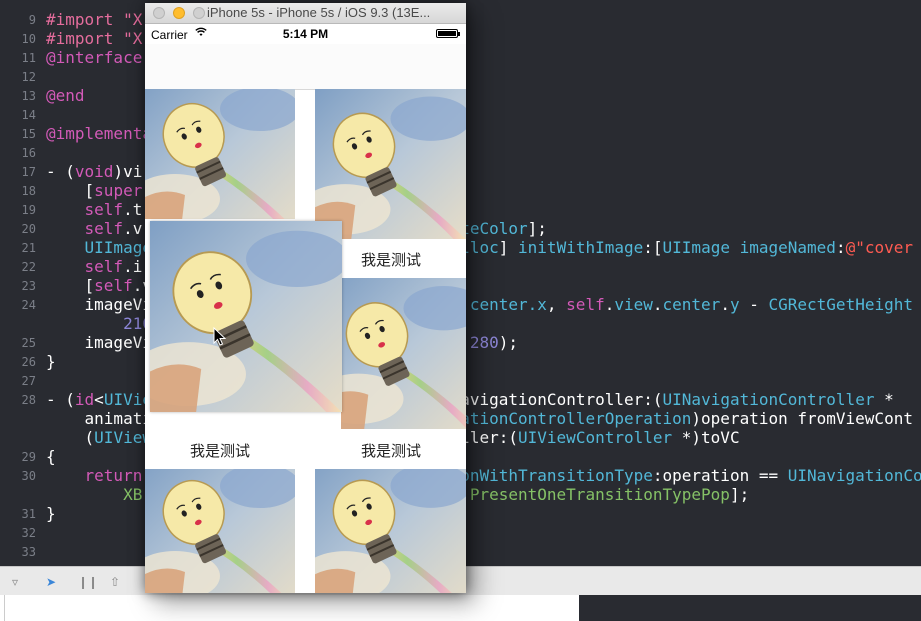 The image size is (921, 621). Describe the element at coordinates (88, 582) in the screenshot. I see `pause-icon: ❙❙` at that location.